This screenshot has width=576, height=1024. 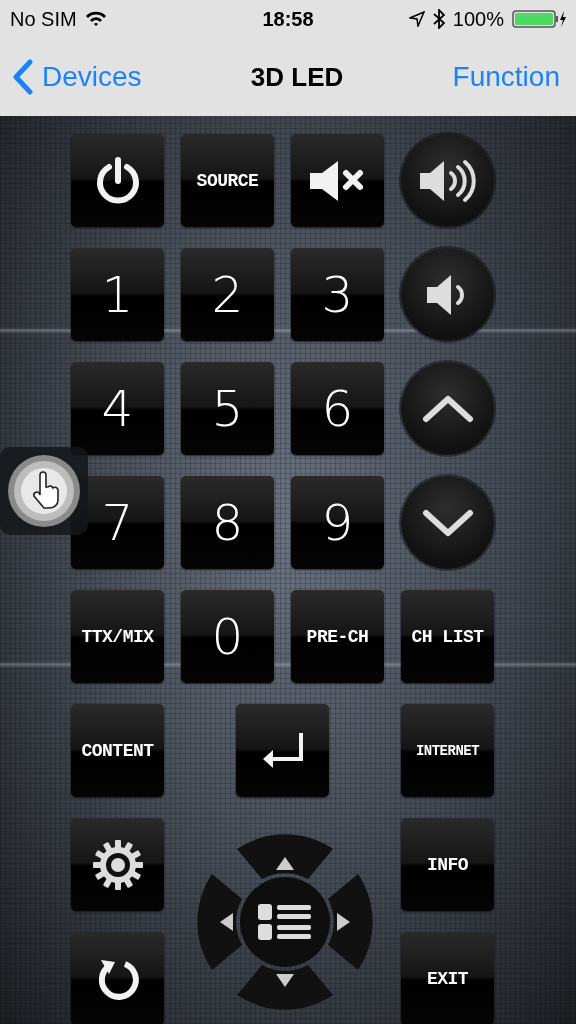 What do you see at coordinates (337, 294) in the screenshot?
I see `number-key: 3` at bounding box center [337, 294].